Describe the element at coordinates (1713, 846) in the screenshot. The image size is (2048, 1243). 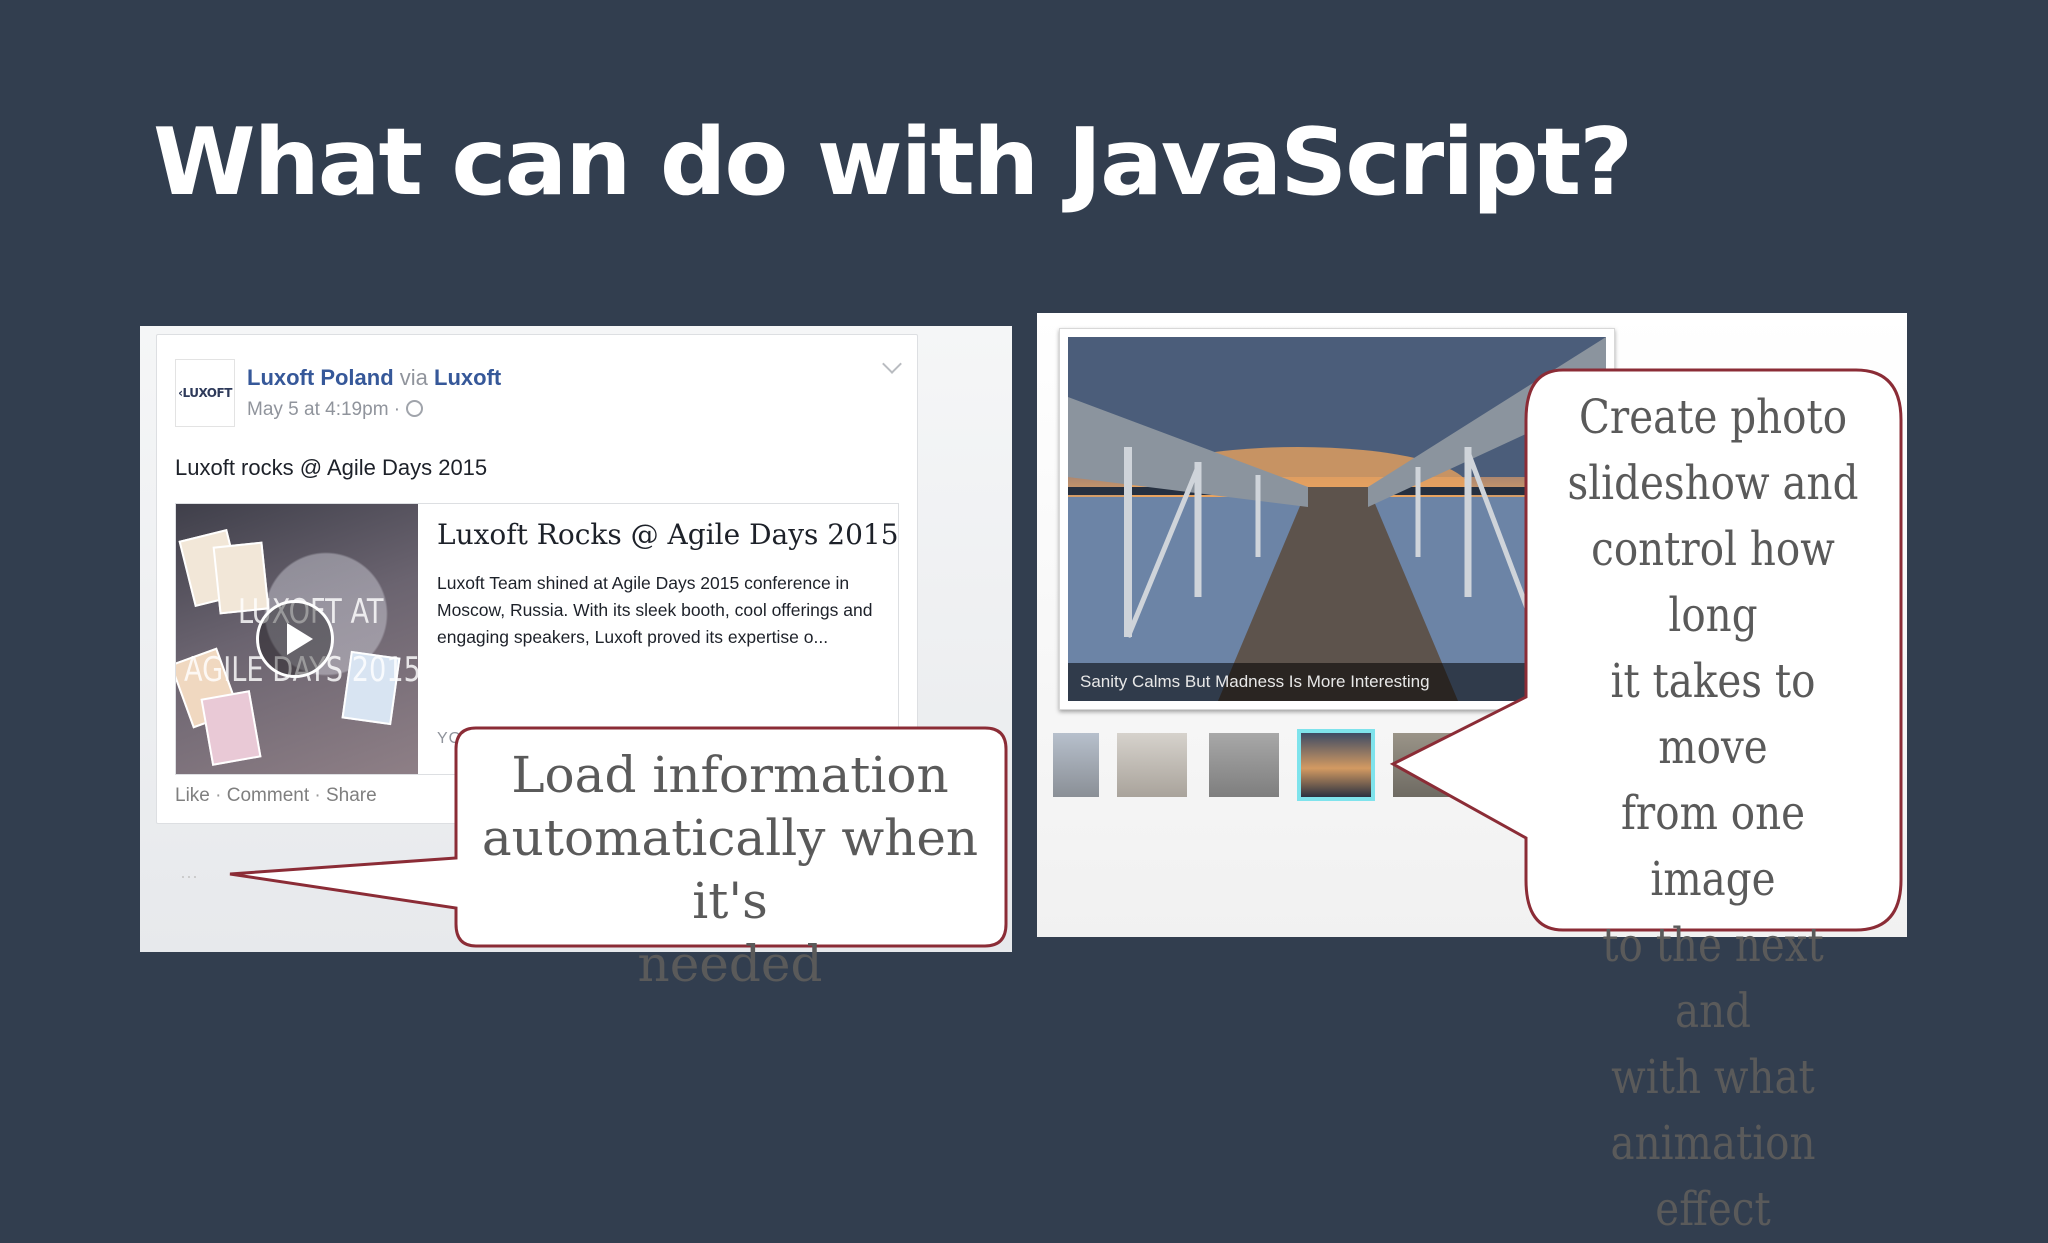
I see `callout-line: from one image` at that location.